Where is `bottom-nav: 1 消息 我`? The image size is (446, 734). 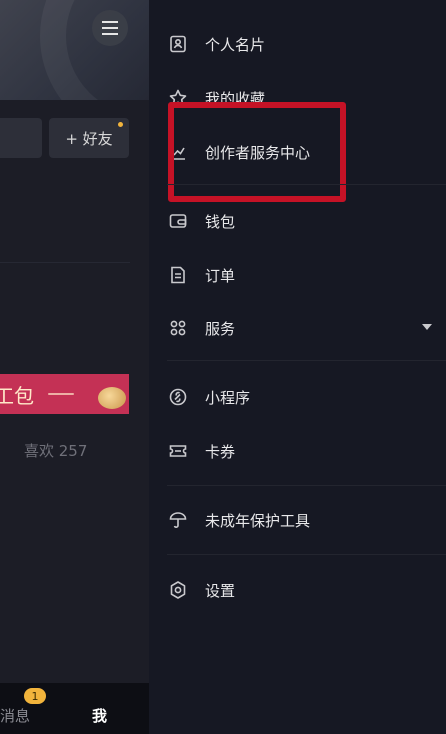
bottom-nav: 1 消息 我 is located at coordinates (74, 708).